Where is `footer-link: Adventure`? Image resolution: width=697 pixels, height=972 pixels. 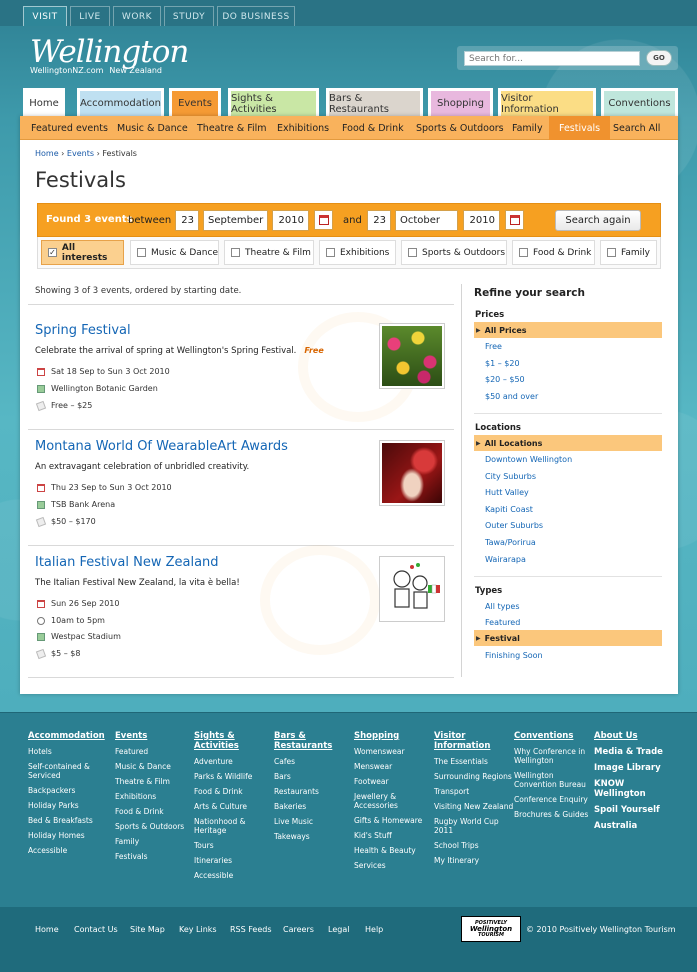
footer-link: Adventure is located at coordinates (234, 761).